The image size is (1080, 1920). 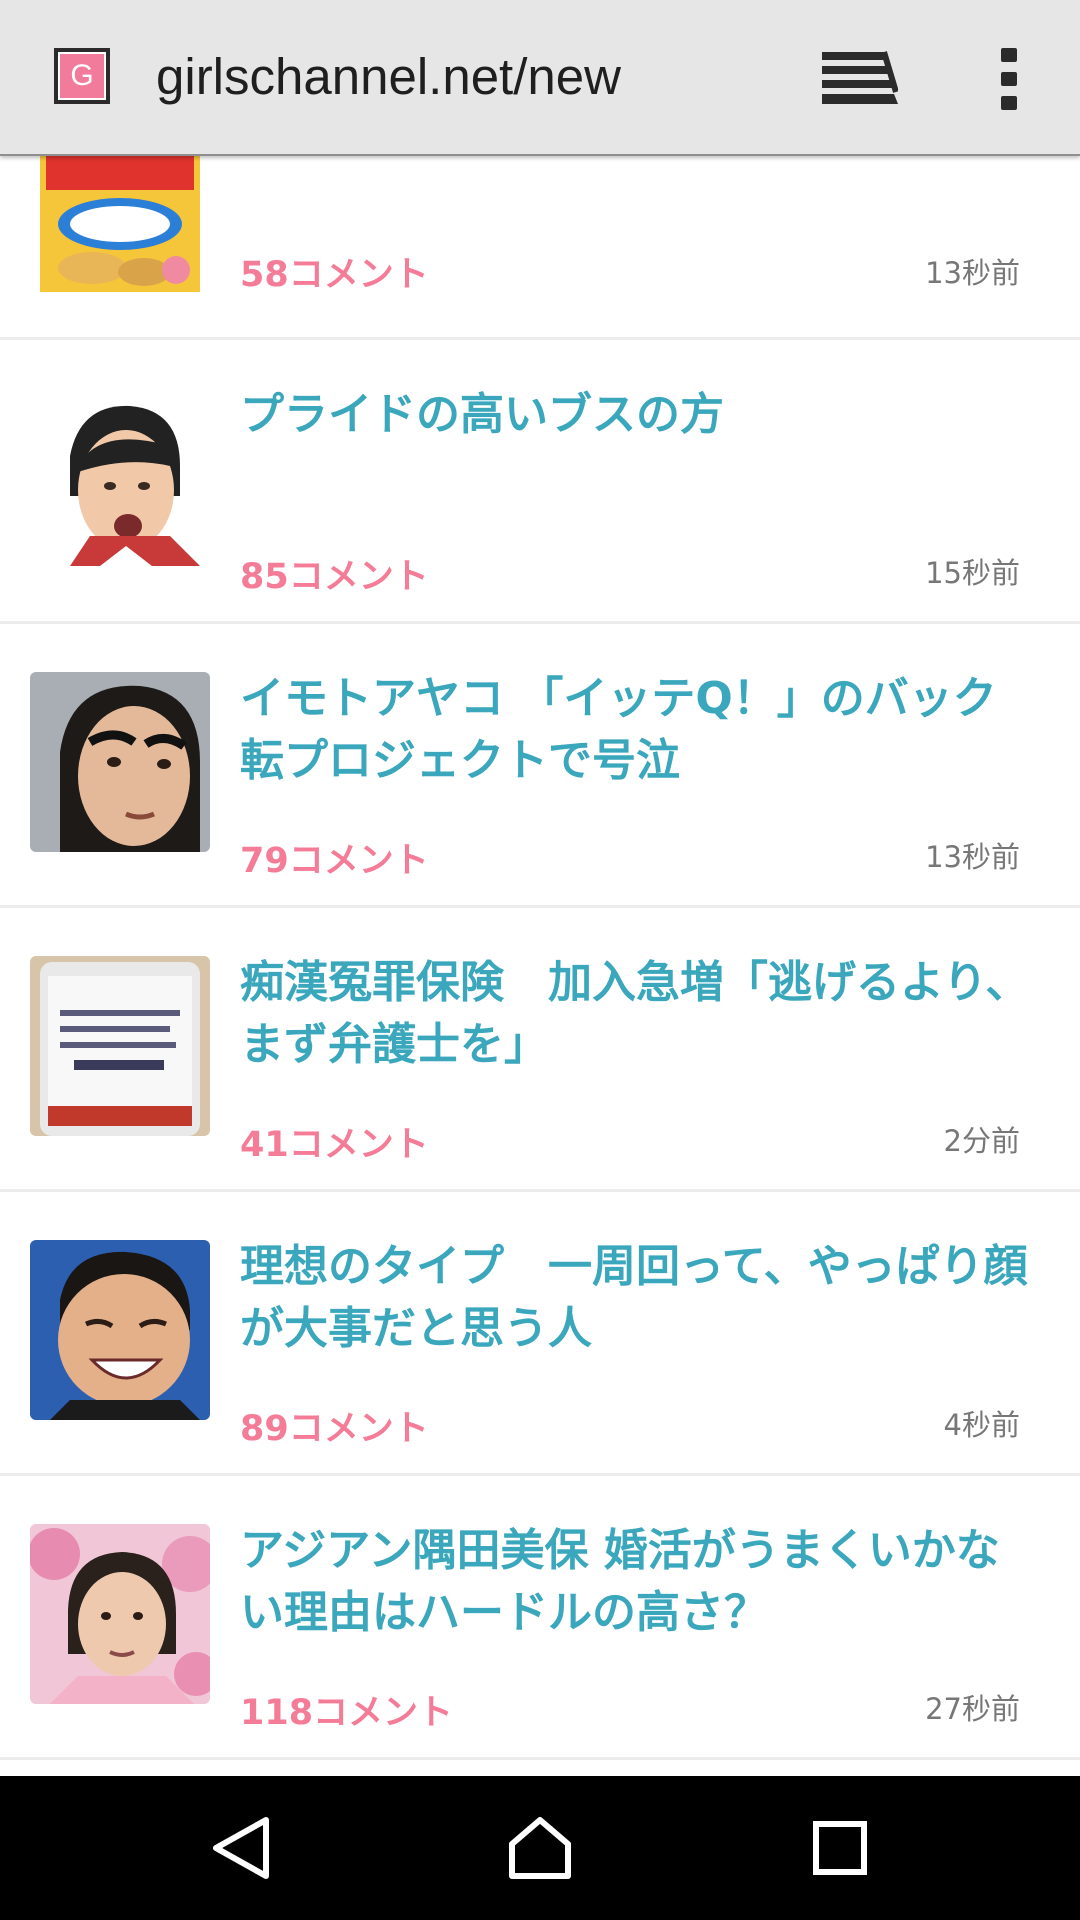 I want to click on comment-count: 85コメント, so click(x=334, y=577).